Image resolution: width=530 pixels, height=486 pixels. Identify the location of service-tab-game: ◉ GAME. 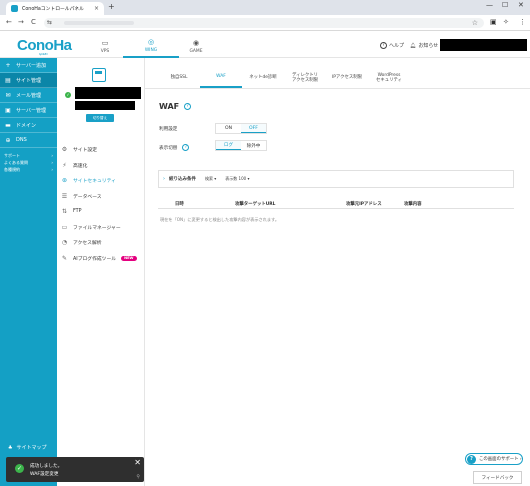
(196, 47).